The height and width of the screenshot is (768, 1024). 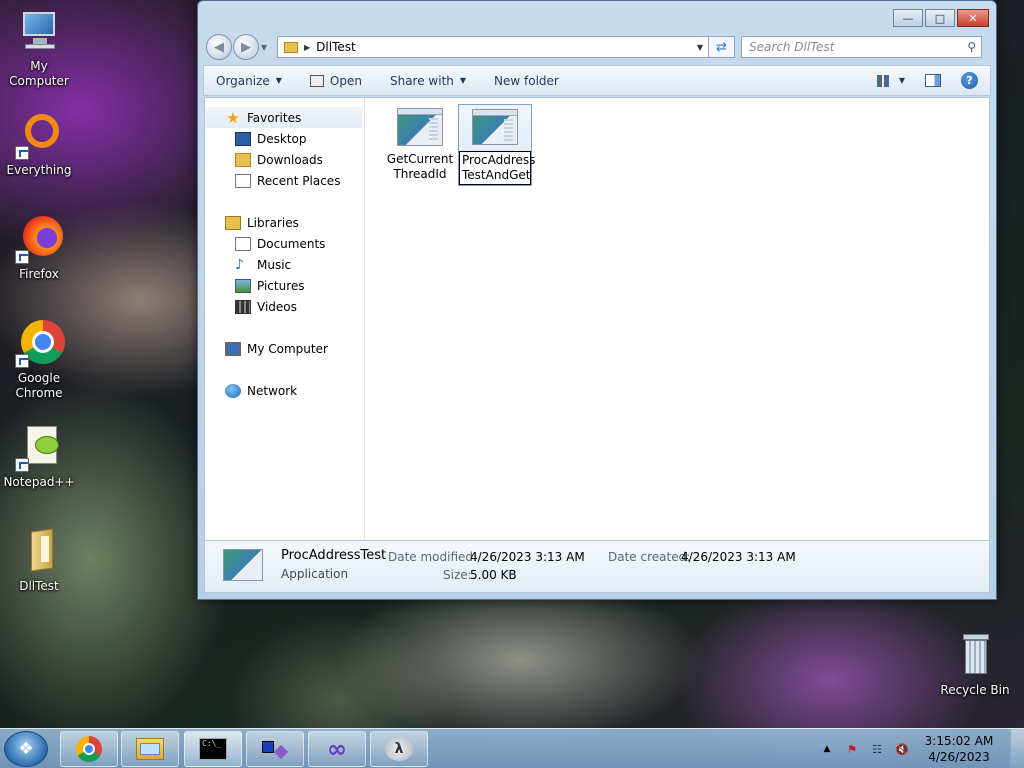 What do you see at coordinates (39, 240) in the screenshot?
I see `firefox-icon` at bounding box center [39, 240].